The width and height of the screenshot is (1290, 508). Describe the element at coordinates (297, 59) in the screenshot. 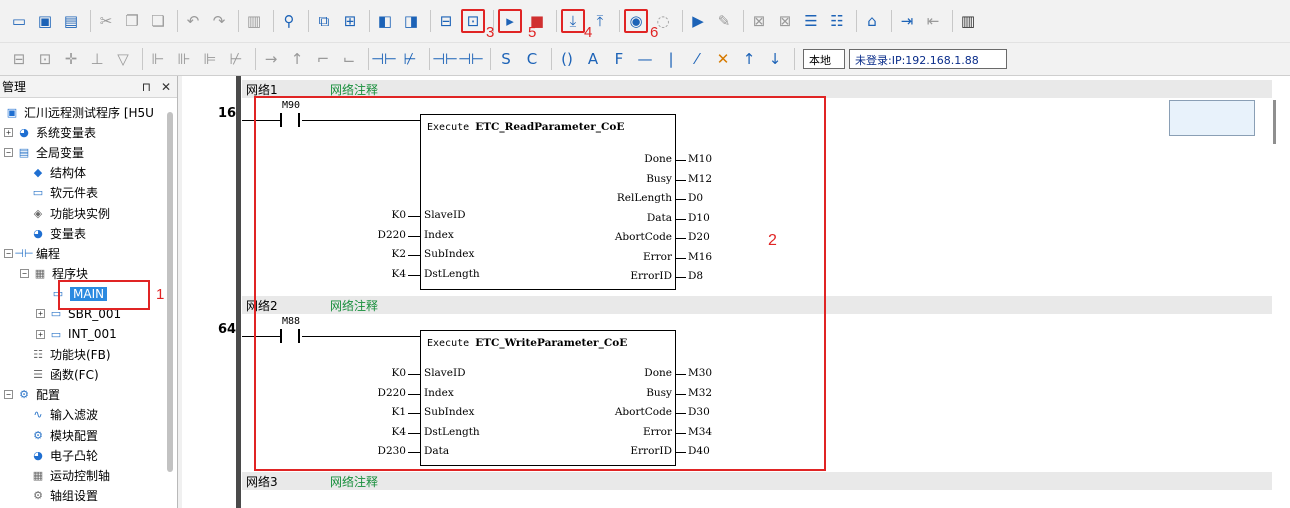

I see `vline-icon: ↑` at that location.